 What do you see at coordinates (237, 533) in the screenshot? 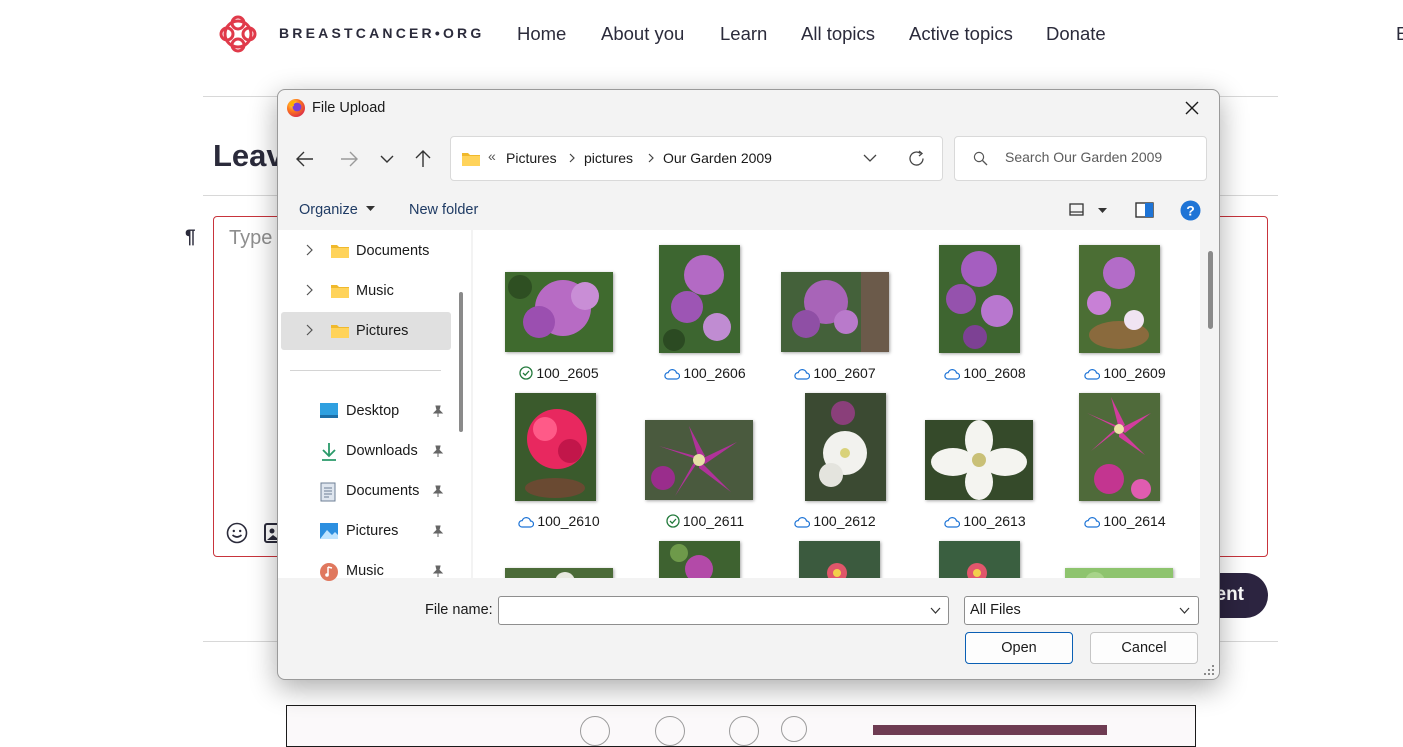
I see `emoji-icon` at bounding box center [237, 533].